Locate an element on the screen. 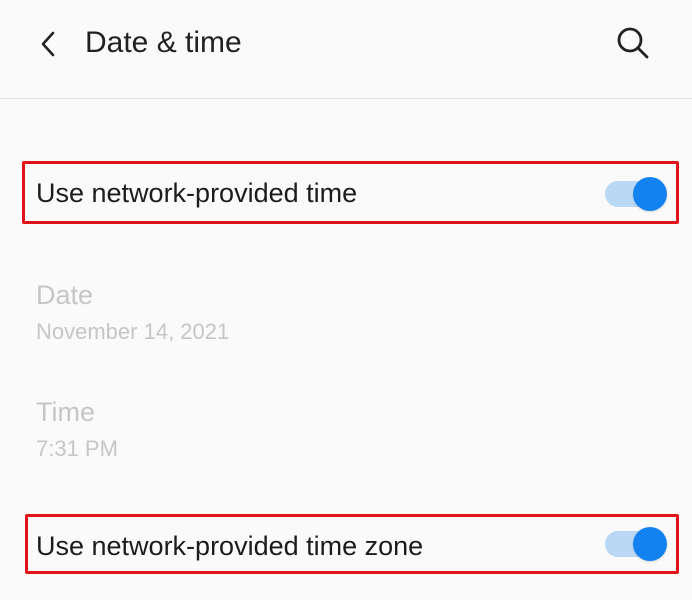 The width and height of the screenshot is (692, 600). time-value: 7:31 PM is located at coordinates (77, 448).